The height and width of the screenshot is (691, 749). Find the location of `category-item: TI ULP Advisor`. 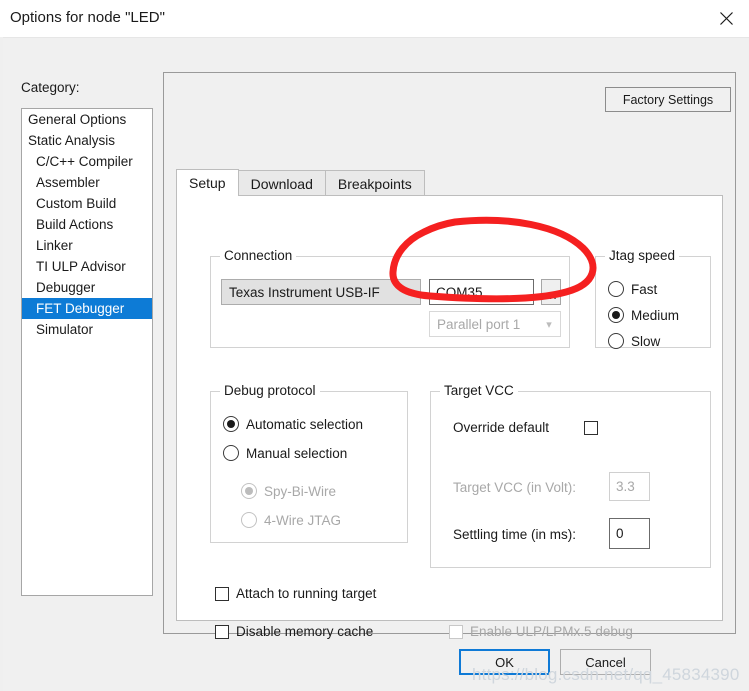

category-item: TI ULP Advisor is located at coordinates (87, 266).